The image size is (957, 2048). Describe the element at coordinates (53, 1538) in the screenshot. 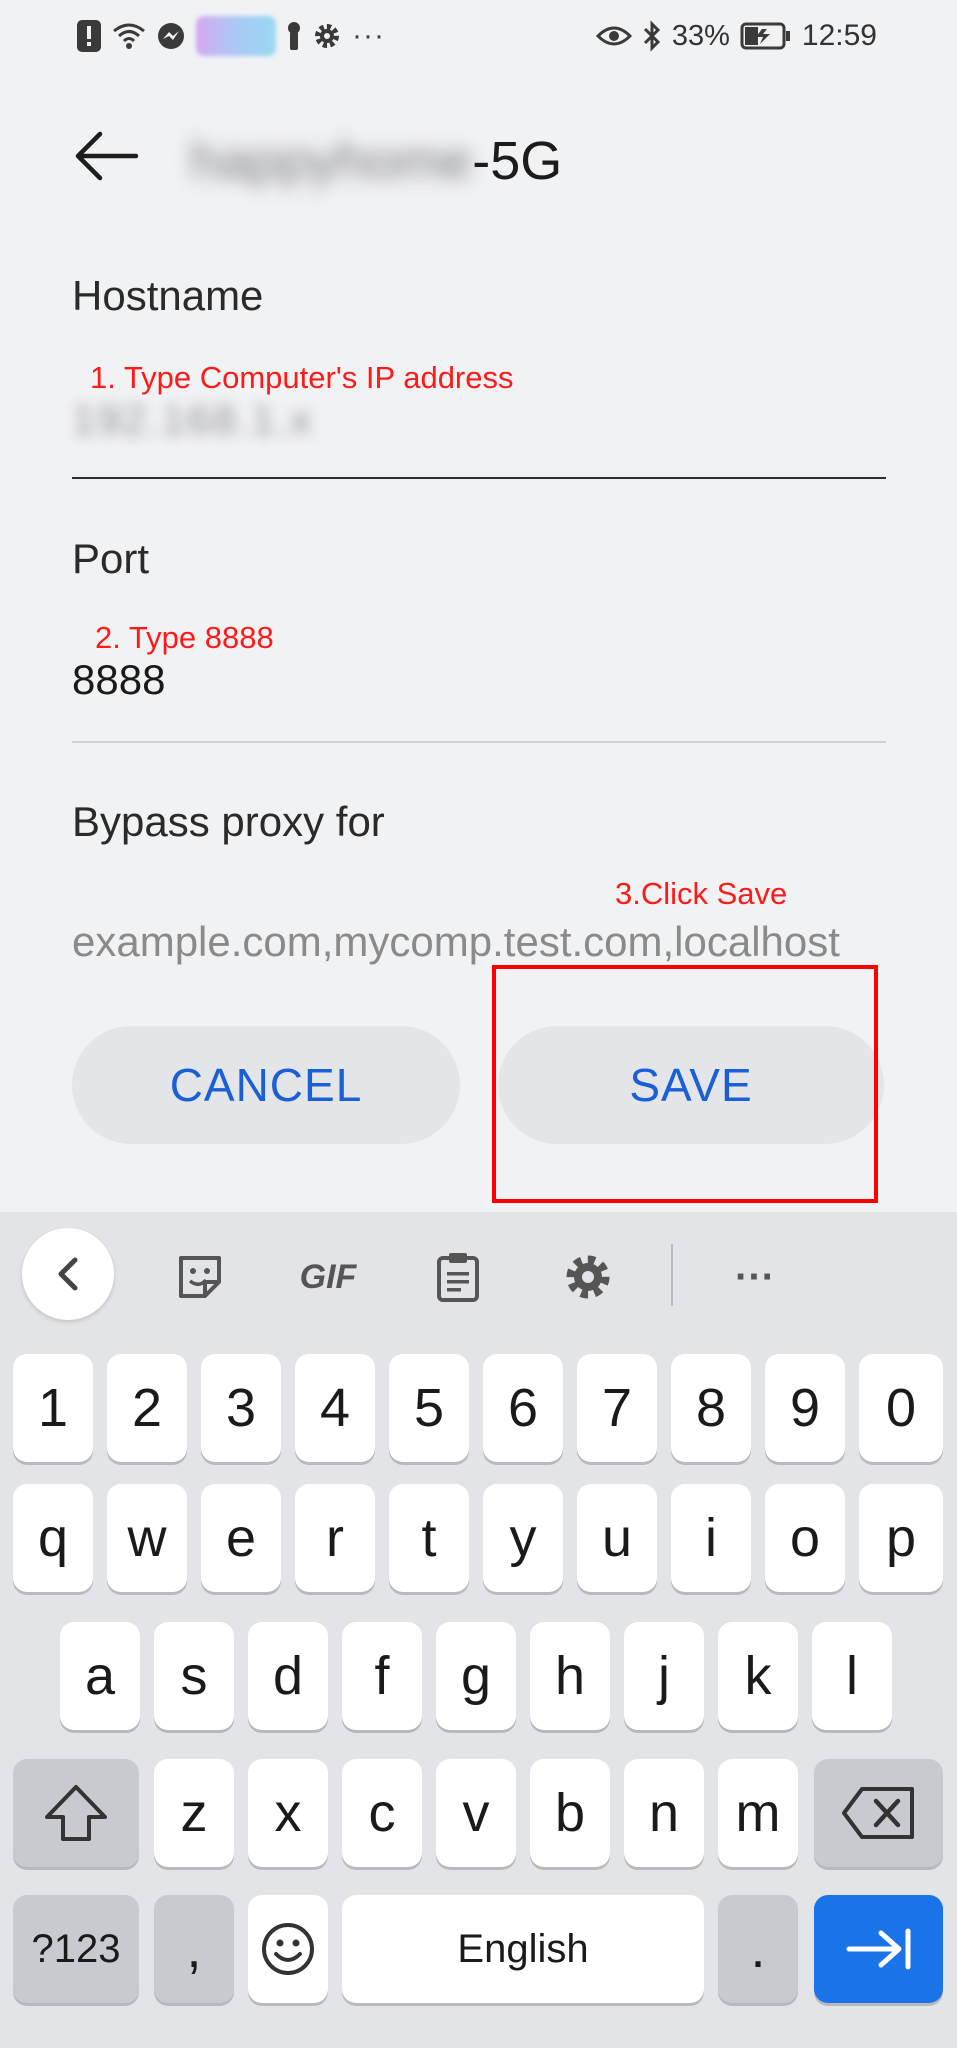

I see `key-q: q` at that location.